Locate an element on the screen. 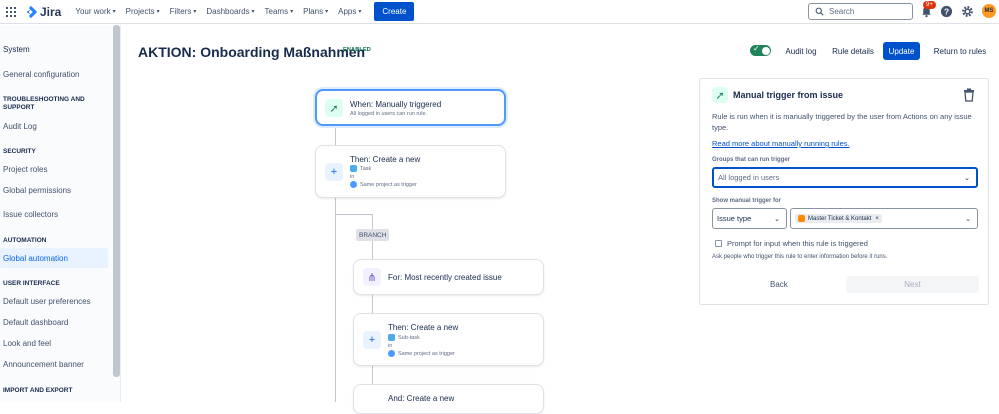 The width and height of the screenshot is (999, 414). jira-logo: Jira is located at coordinates (42, 12).